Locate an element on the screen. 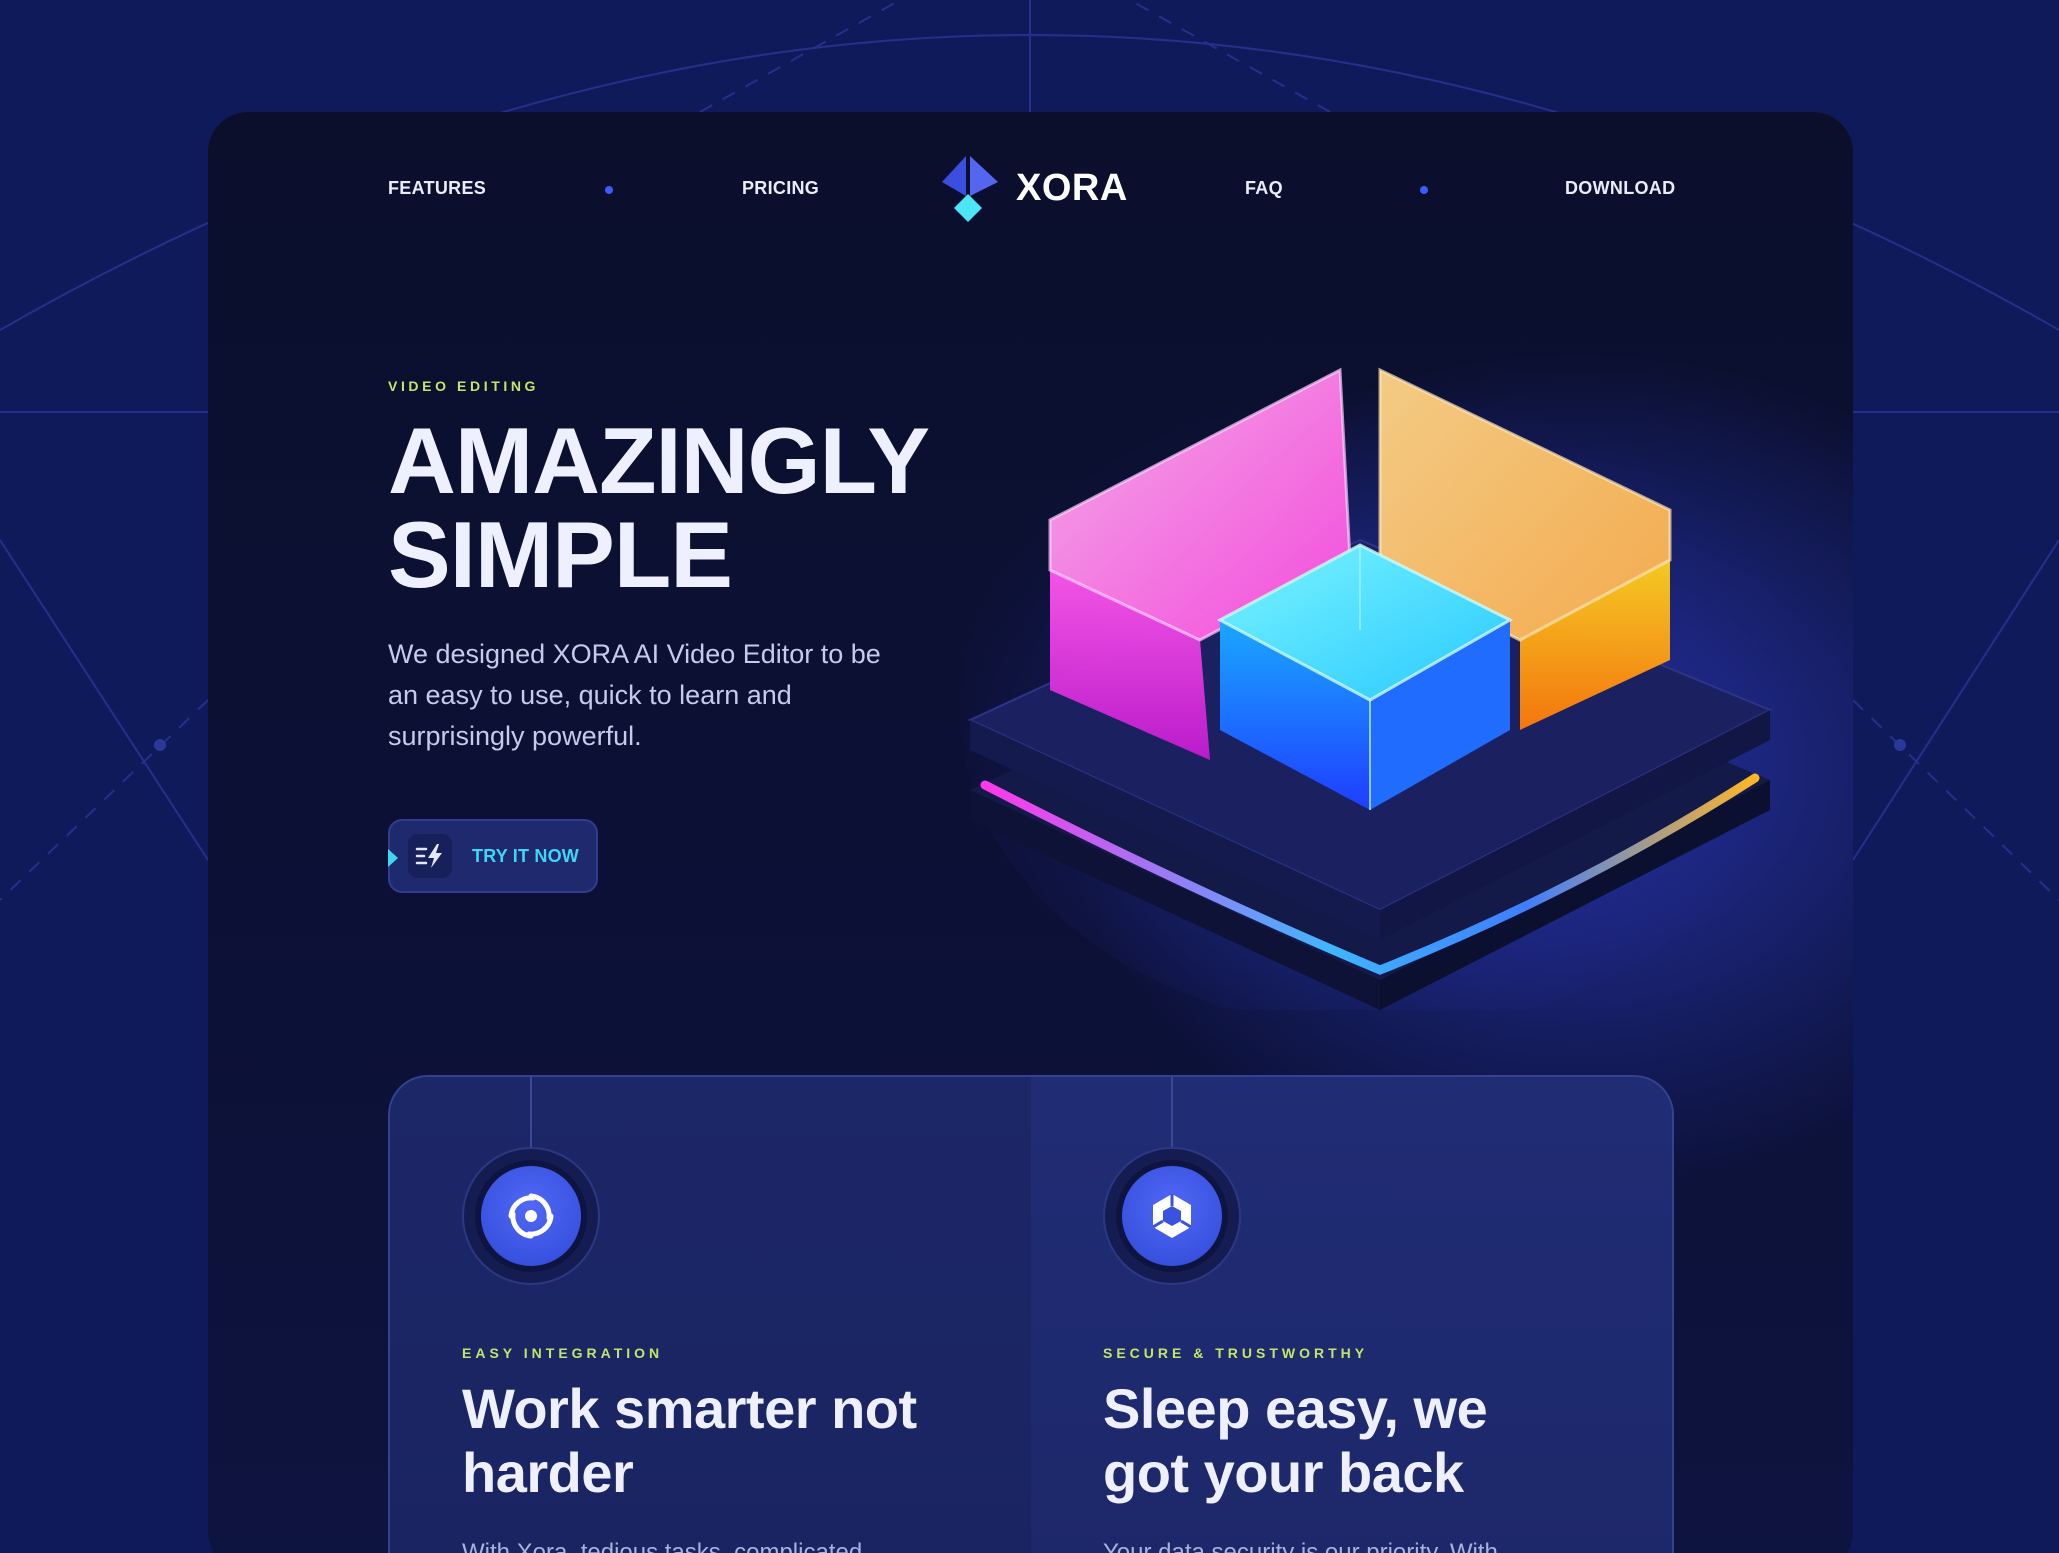 The height and width of the screenshot is (1553, 2059). card-eyebrow: EASY INTEGRATION is located at coordinates (563, 1353).